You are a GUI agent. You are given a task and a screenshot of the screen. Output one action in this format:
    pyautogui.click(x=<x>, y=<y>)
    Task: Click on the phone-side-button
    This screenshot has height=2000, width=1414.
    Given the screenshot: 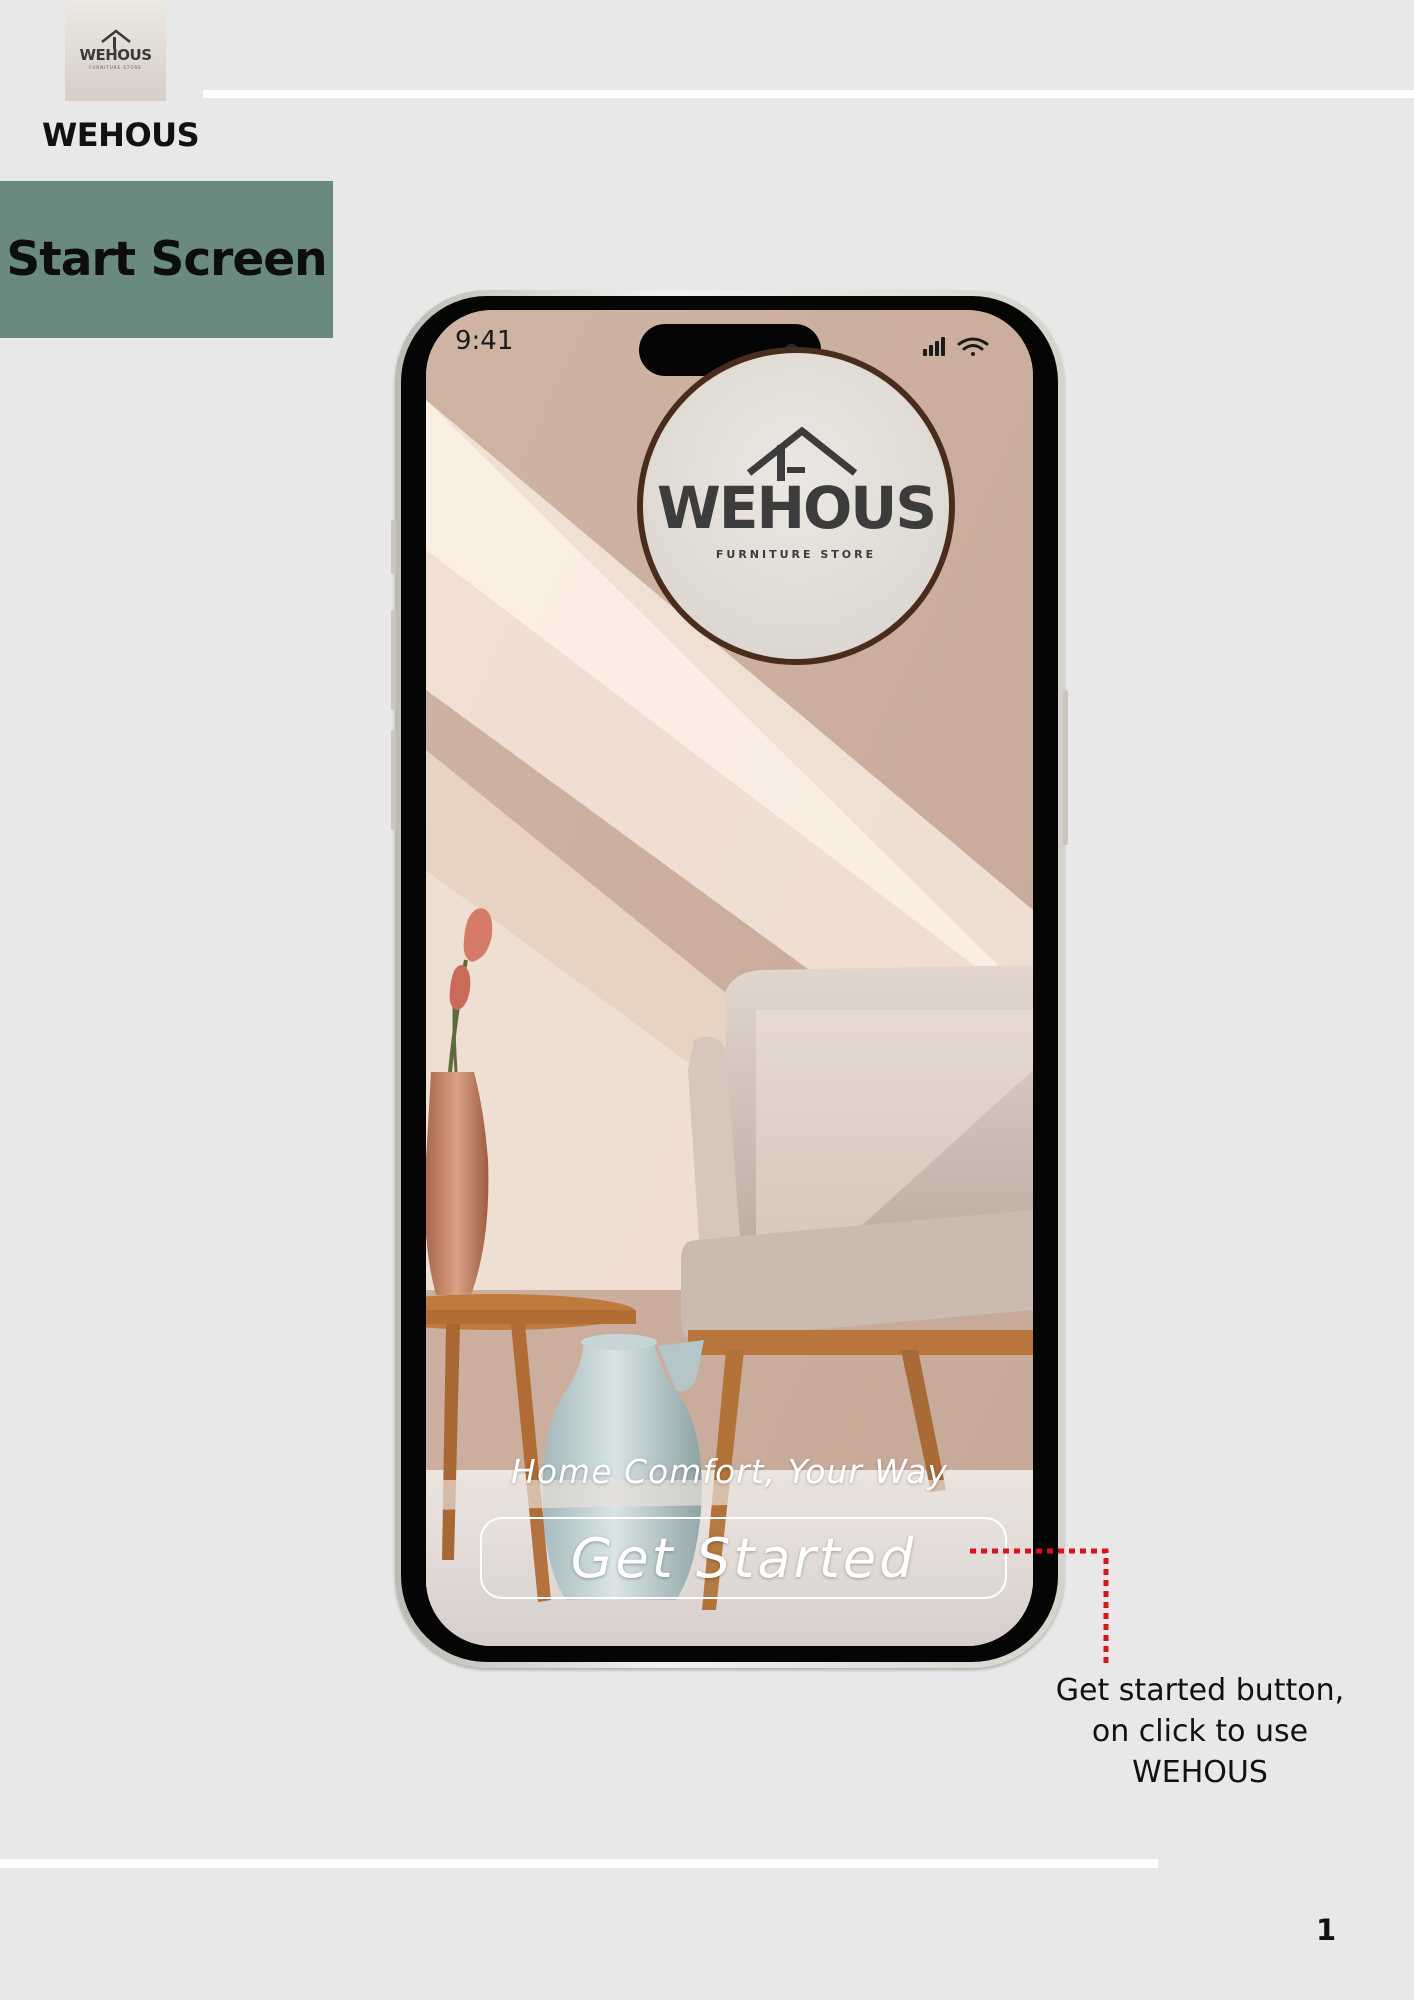 What is the action you would take?
    pyautogui.click(x=1065, y=767)
    